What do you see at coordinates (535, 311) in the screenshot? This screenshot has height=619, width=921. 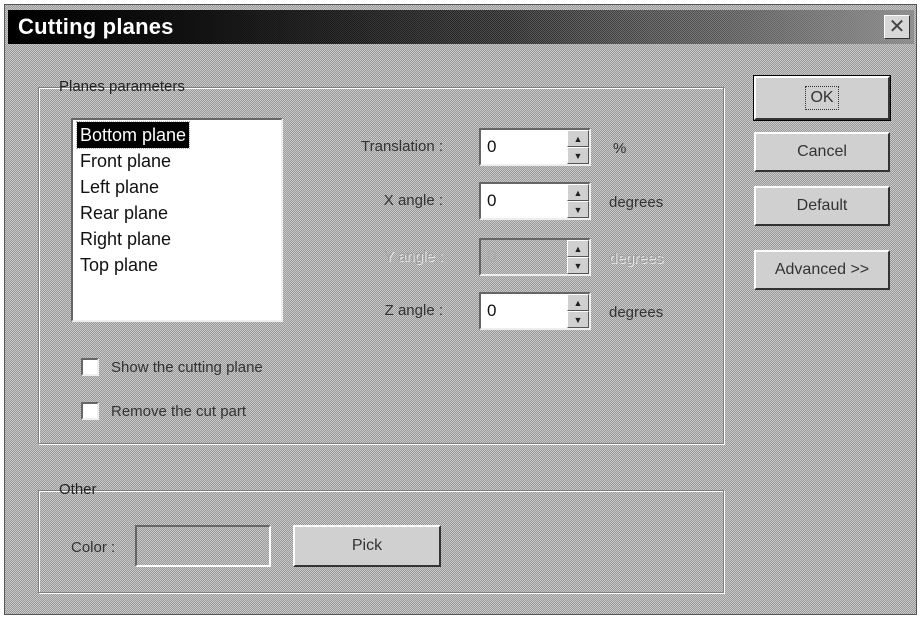 I see `z-angle-spinbox: 0 ▲ ▼` at bounding box center [535, 311].